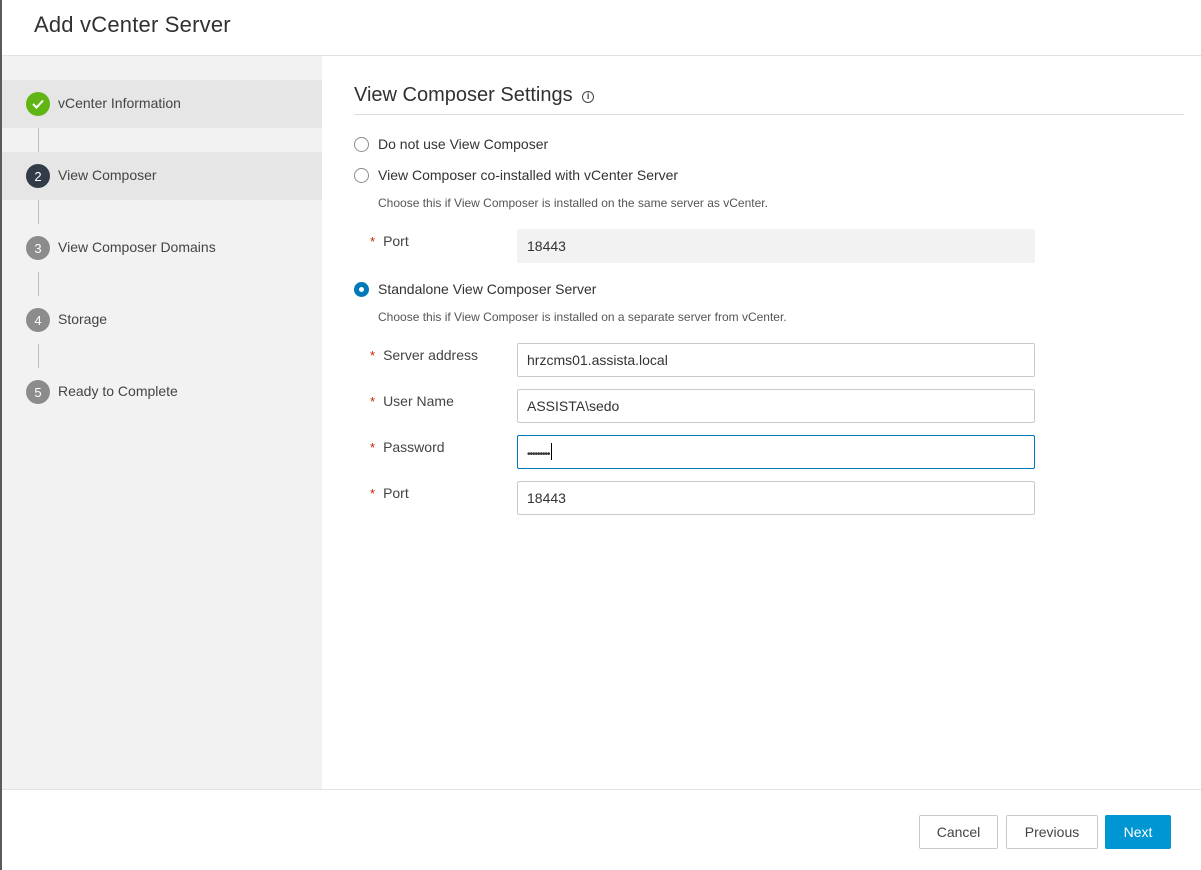 This screenshot has width=1201, height=870. Describe the element at coordinates (162, 176) in the screenshot. I see `step-view-composer: 2 View Composer` at that location.